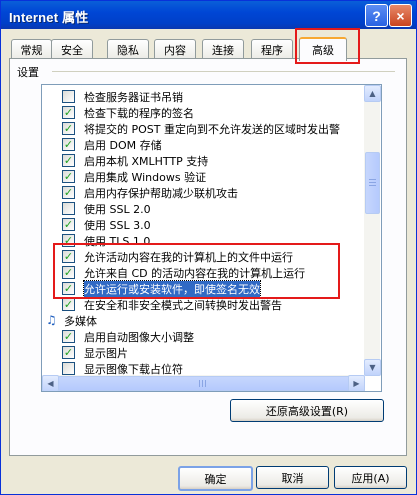 This screenshot has width=417, height=495. What do you see at coordinates (307, 410) in the screenshot?
I see `restore-advanced-button: 还原高级设置(R)` at bounding box center [307, 410].